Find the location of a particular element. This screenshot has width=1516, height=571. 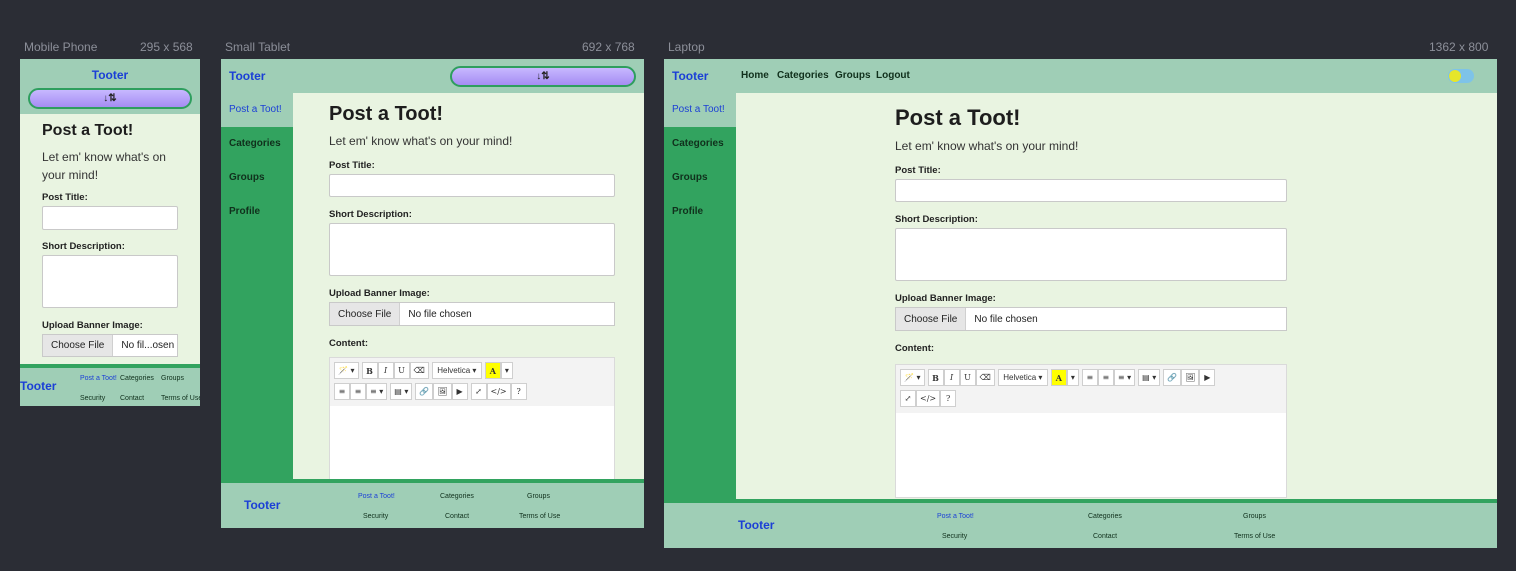

editor-toolbar-row-2: ⤢ </> ? is located at coordinates (928, 398).